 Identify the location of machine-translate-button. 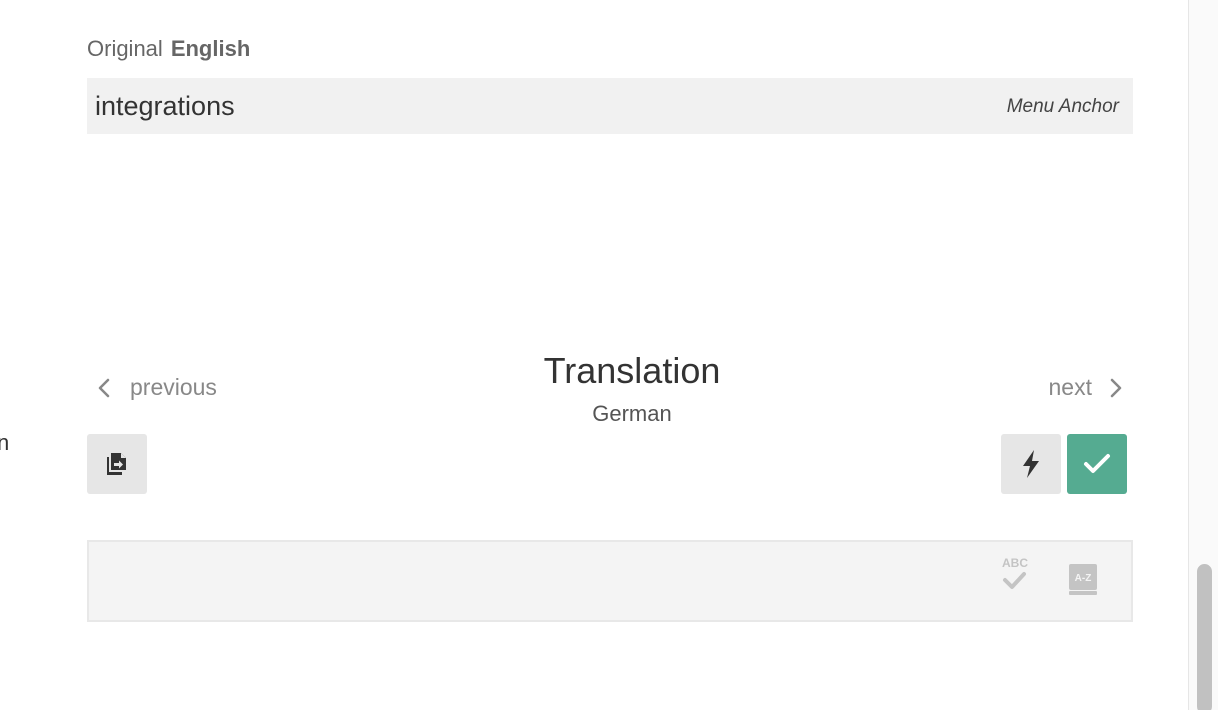
(1031, 464).